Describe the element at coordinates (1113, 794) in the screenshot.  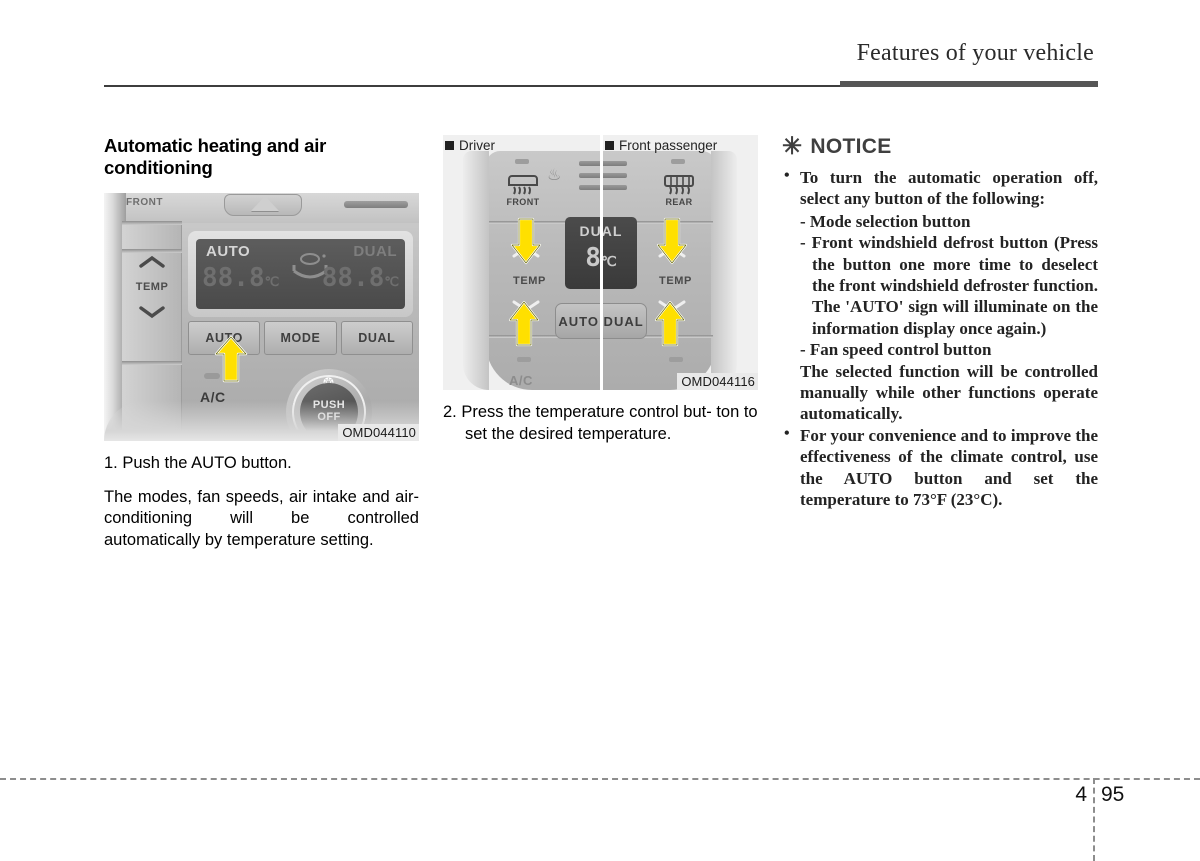
I see `page-number: 95` at that location.